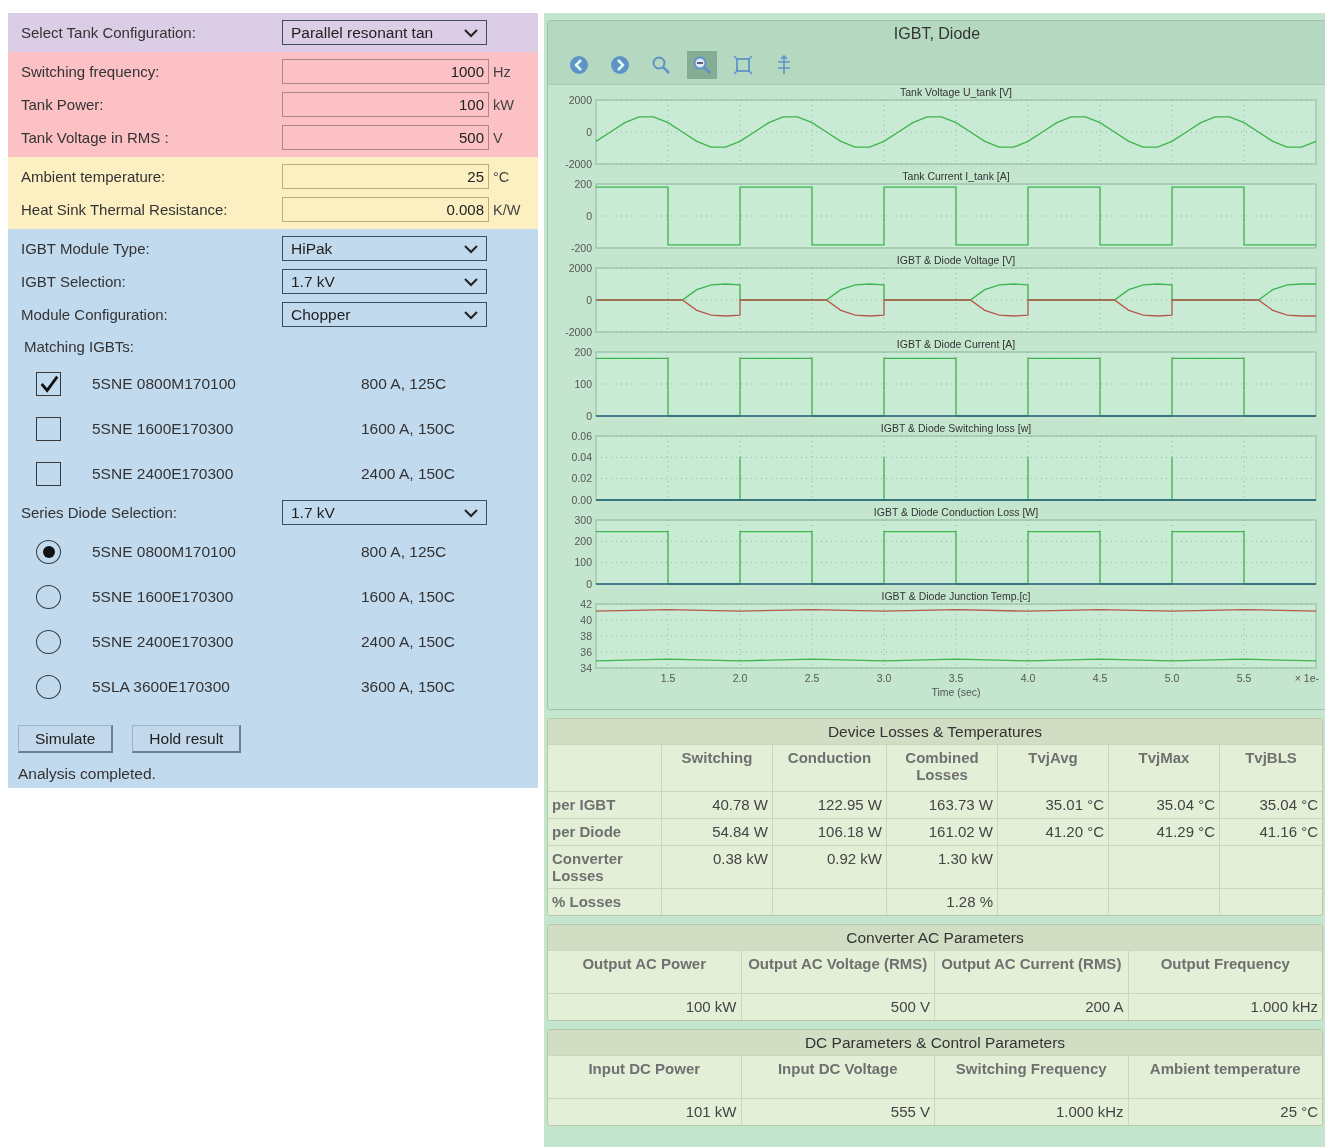 The height and width of the screenshot is (1147, 1325). I want to click on table-cell: 163.73 W, so click(942, 804).